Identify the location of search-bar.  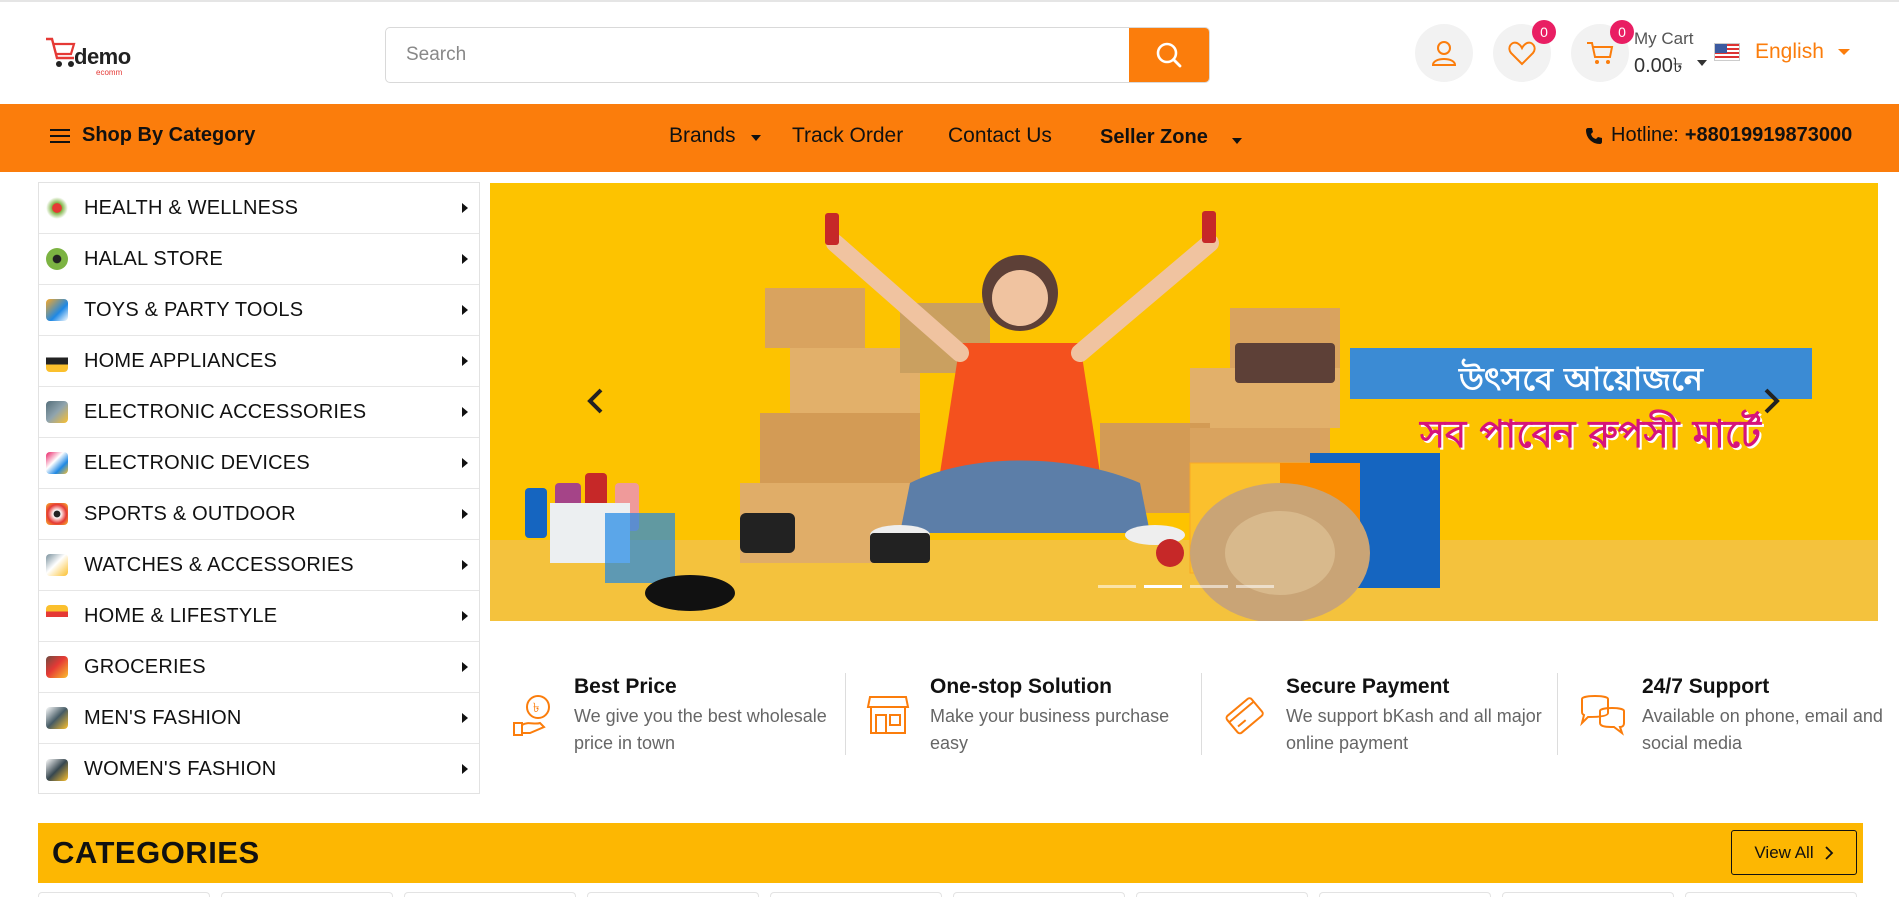
(797, 55).